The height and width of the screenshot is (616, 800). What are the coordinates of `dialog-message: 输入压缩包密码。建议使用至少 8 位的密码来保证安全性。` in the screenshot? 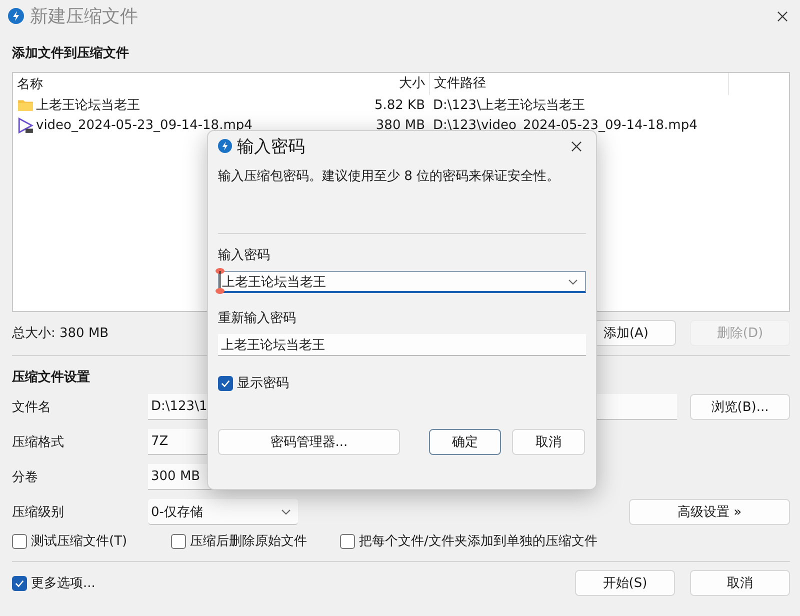 It's located at (389, 176).